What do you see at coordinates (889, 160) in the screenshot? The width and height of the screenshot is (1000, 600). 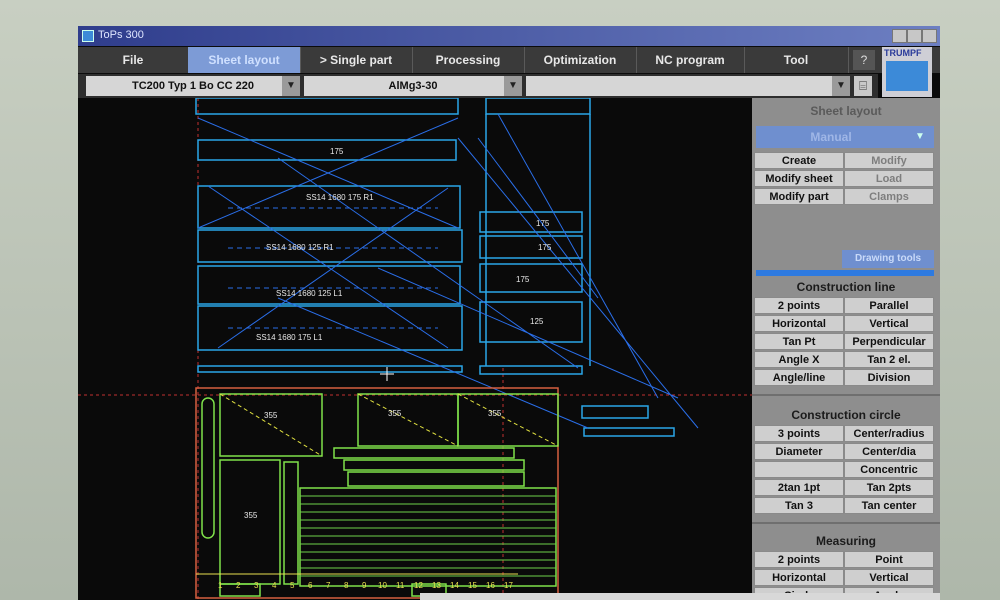 I see `modify-button: Modify` at bounding box center [889, 160].